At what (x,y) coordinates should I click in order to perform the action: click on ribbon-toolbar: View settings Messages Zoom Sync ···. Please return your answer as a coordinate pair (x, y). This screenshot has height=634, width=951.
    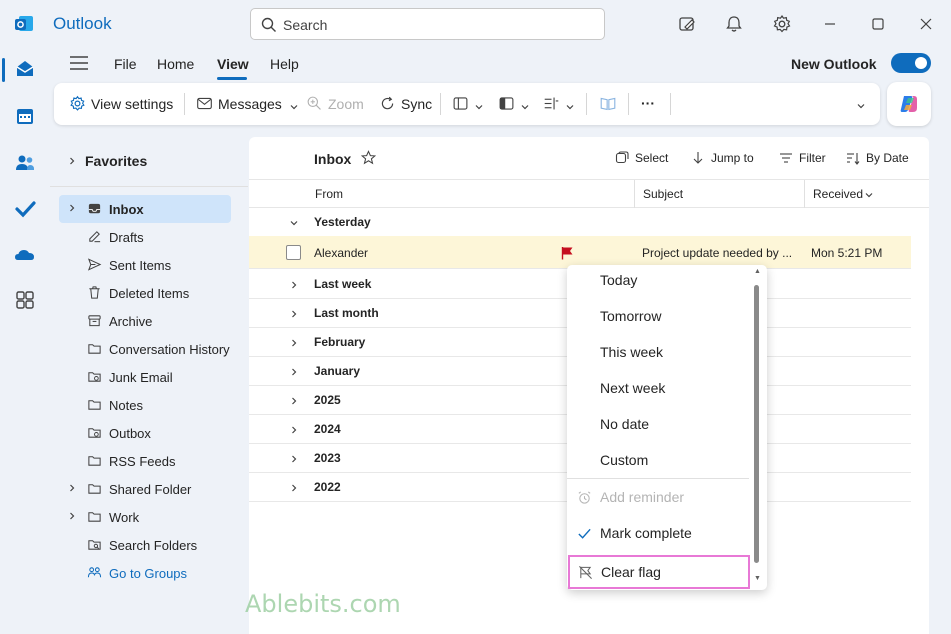
    Looking at the image, I should click on (467, 104).